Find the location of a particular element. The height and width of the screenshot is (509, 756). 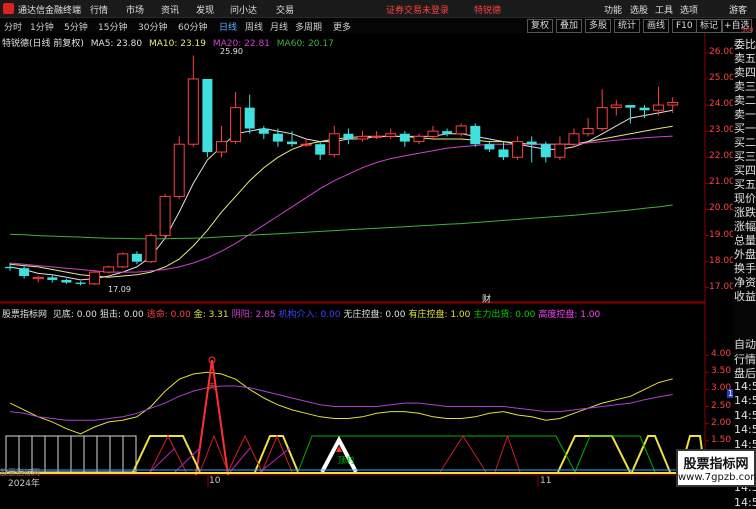

price-tick-label: 24.00 is located at coordinates (722, 104).